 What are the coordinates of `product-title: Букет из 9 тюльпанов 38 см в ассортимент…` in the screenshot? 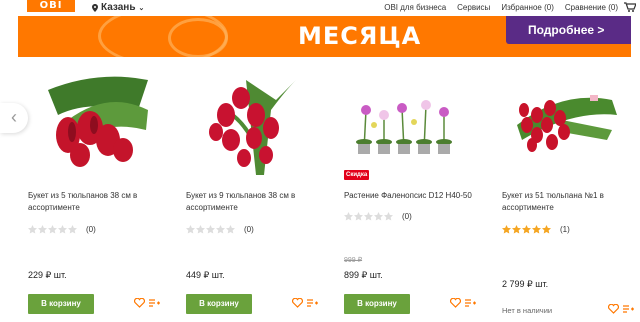 It's located at (251, 202).